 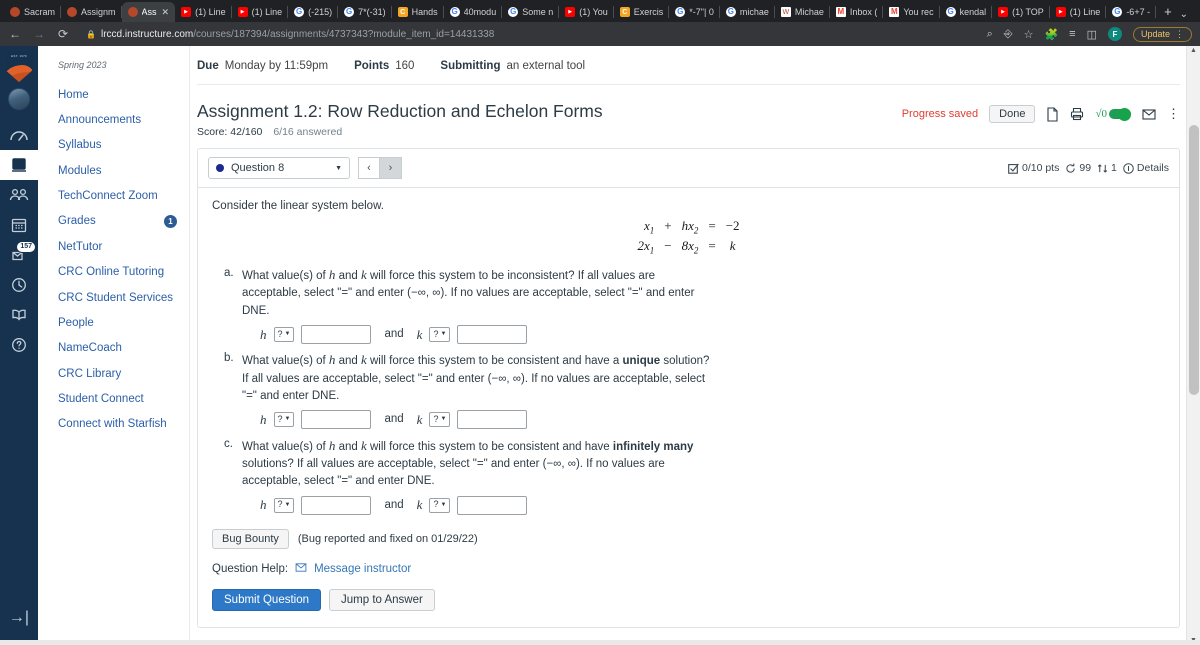 I want to click on update-button: Update ⋮, so click(x=1162, y=34).